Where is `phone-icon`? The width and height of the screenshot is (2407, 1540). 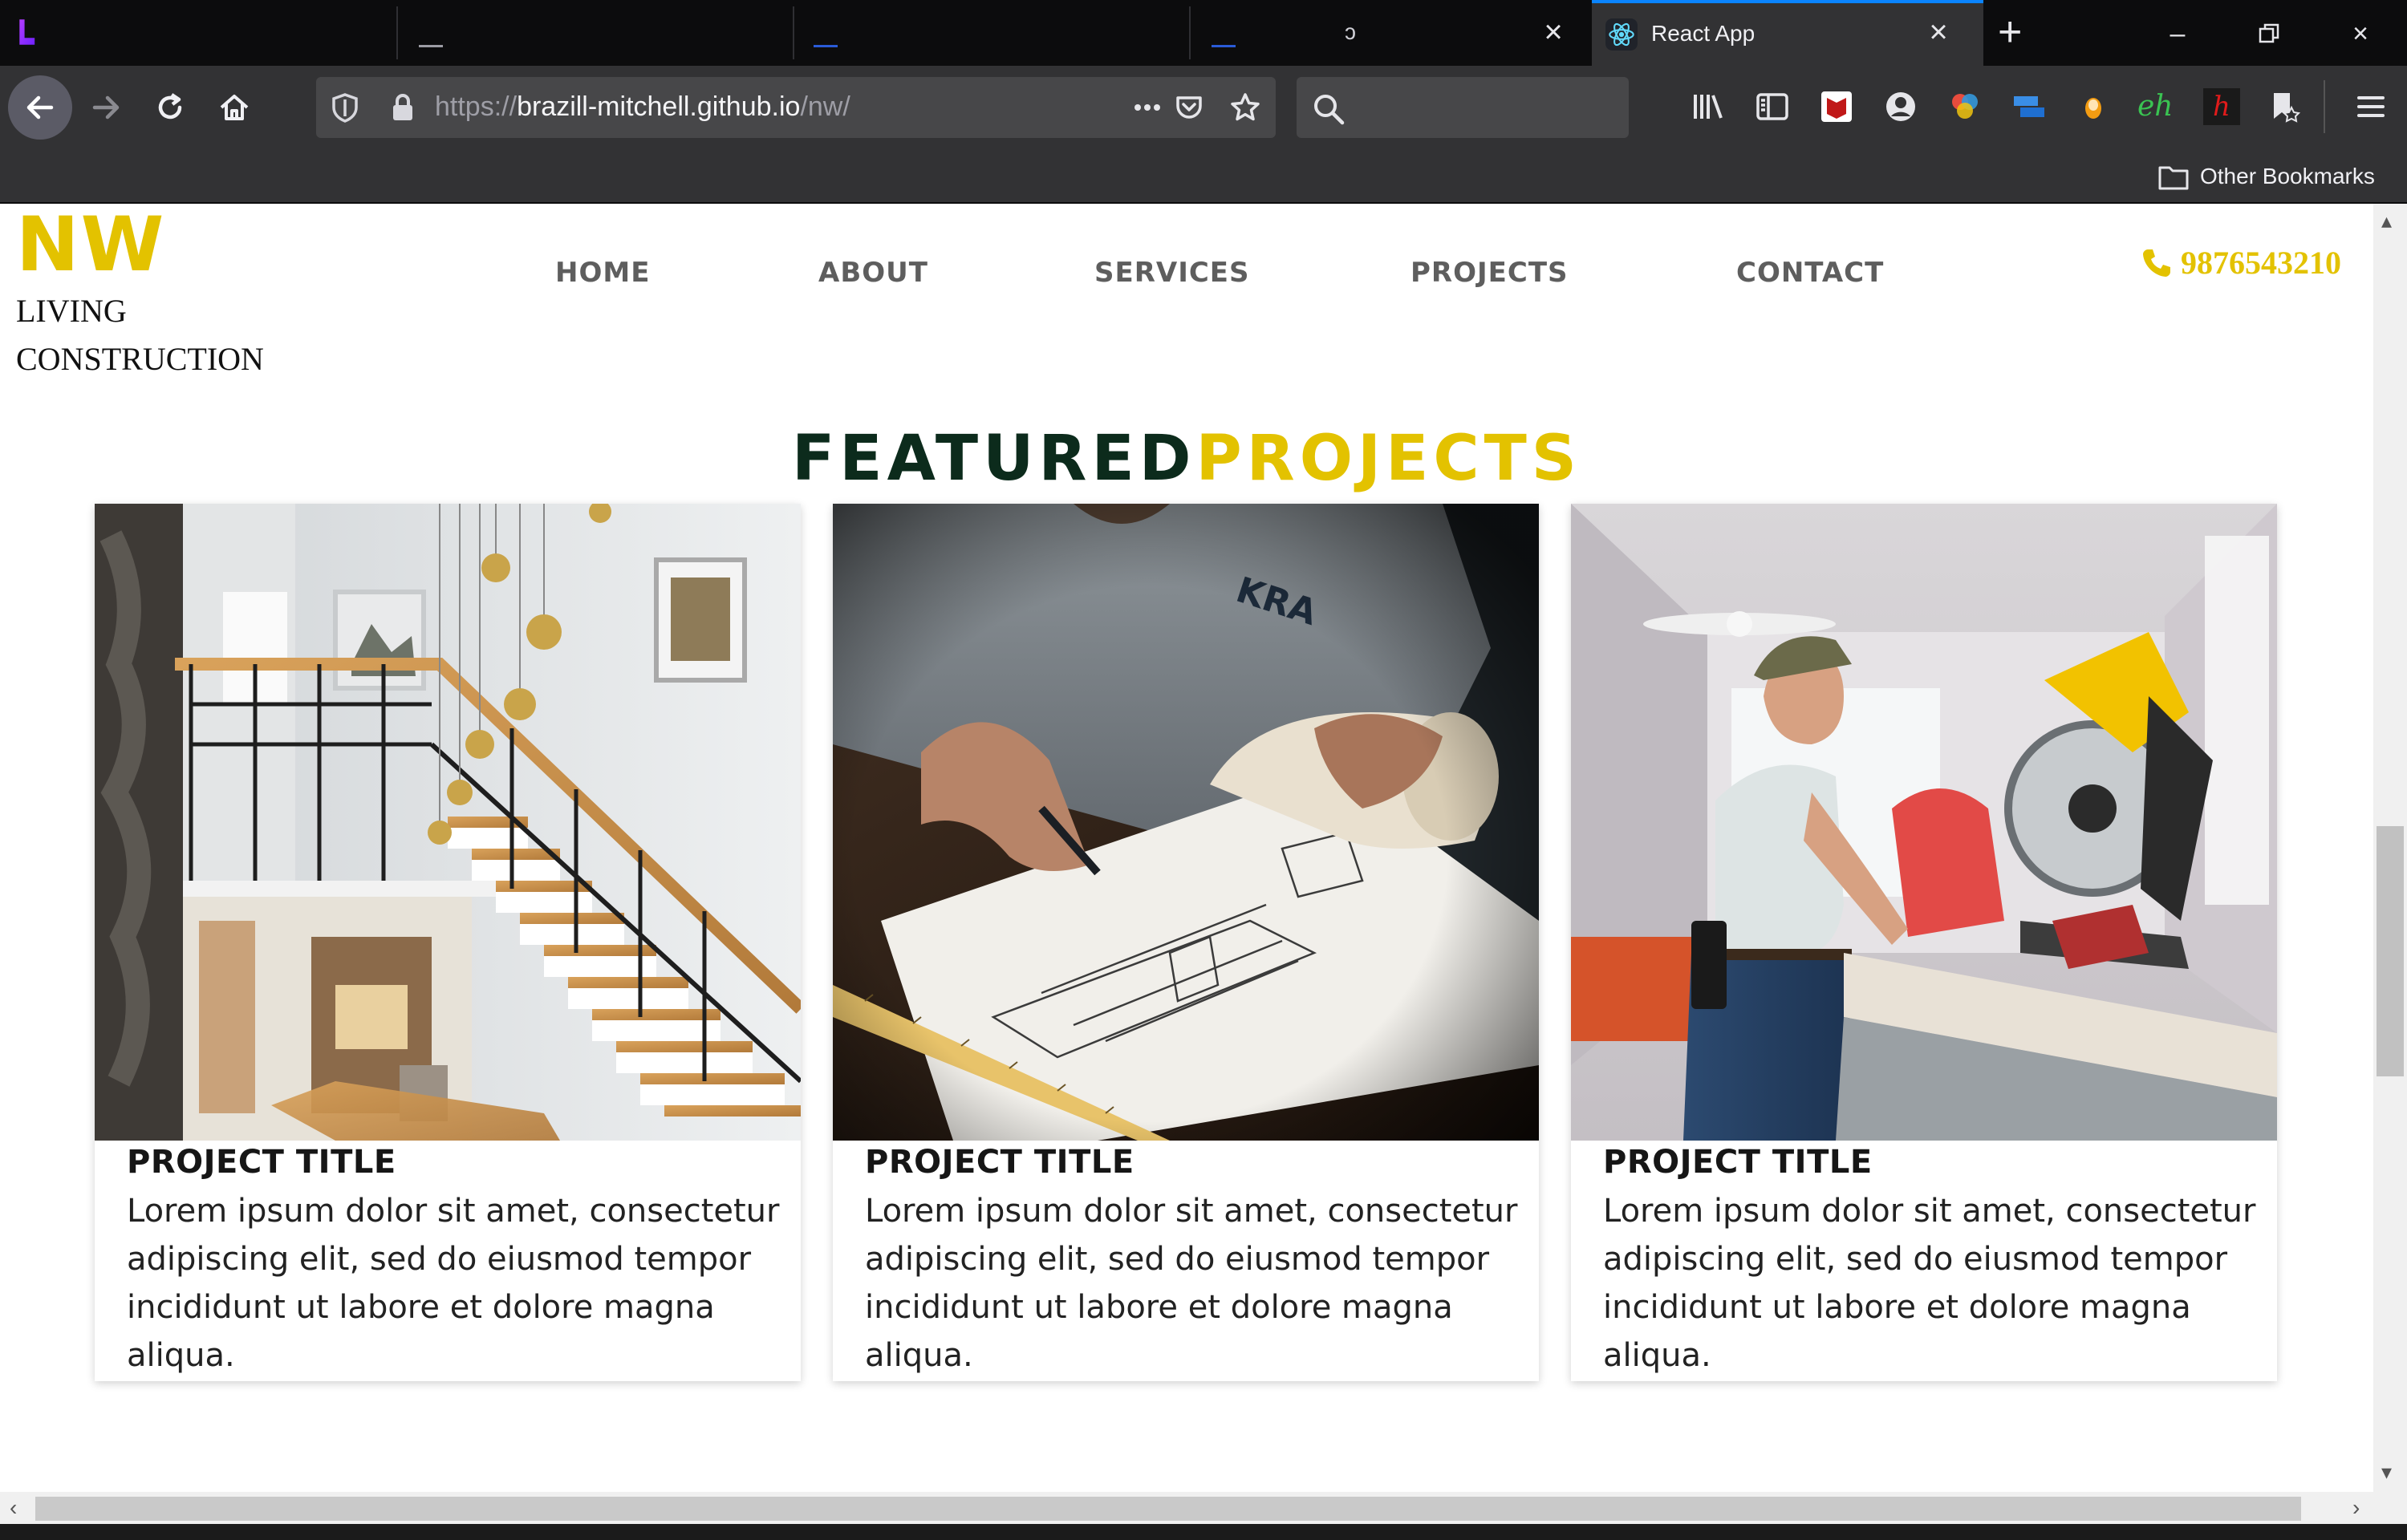 phone-icon is located at coordinates (2156, 263).